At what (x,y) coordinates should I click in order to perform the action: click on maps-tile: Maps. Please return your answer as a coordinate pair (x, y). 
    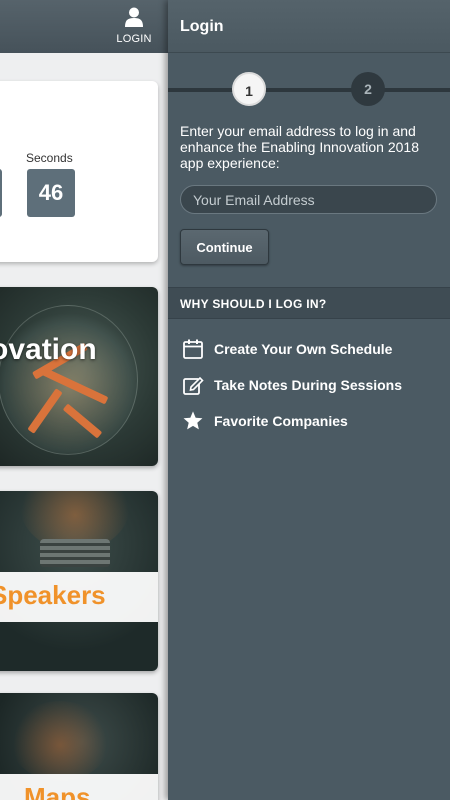
    Looking at the image, I should click on (79, 746).